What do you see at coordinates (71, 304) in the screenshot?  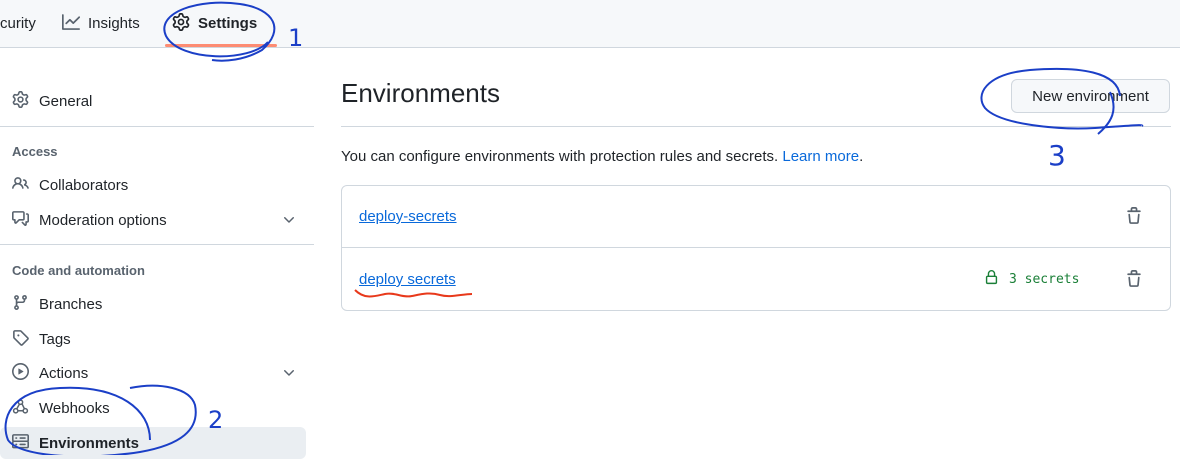 I see `sidebar-item-label: Branches` at bounding box center [71, 304].